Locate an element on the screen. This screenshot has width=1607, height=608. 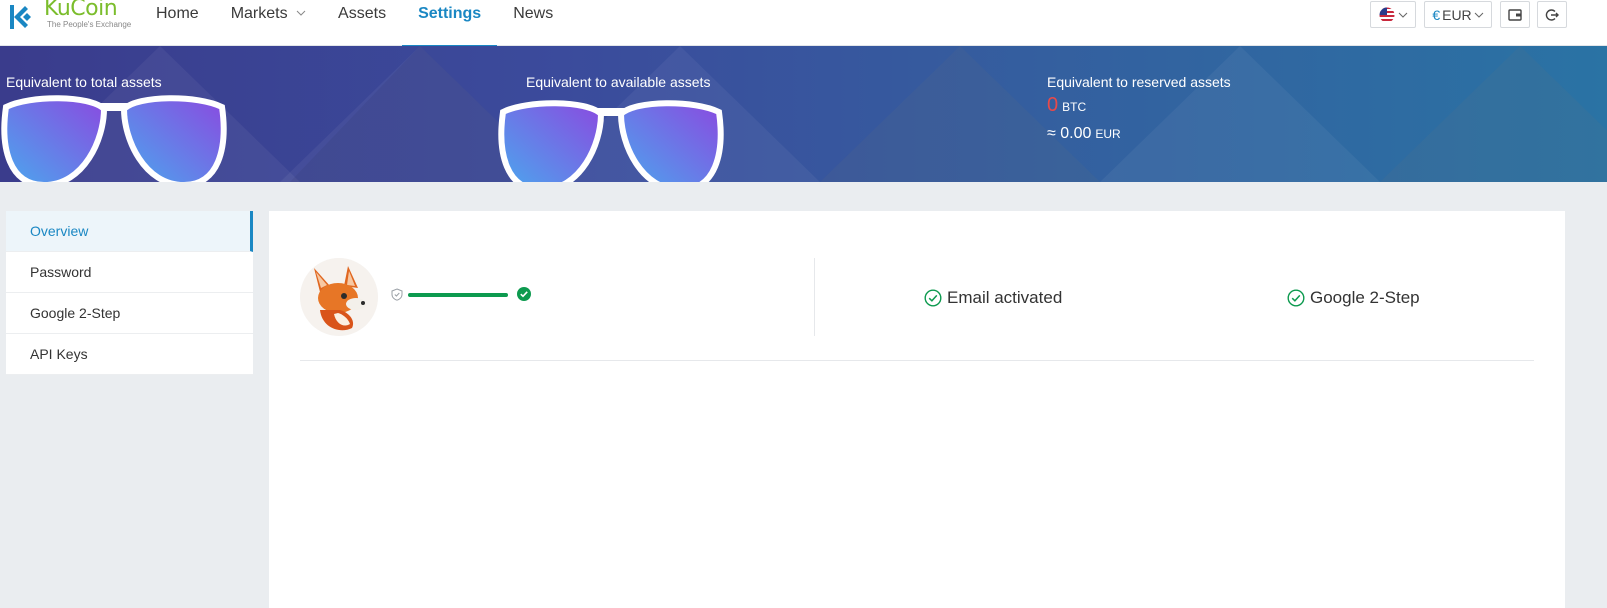
nav-markets: Markets is located at coordinates (268, 23).